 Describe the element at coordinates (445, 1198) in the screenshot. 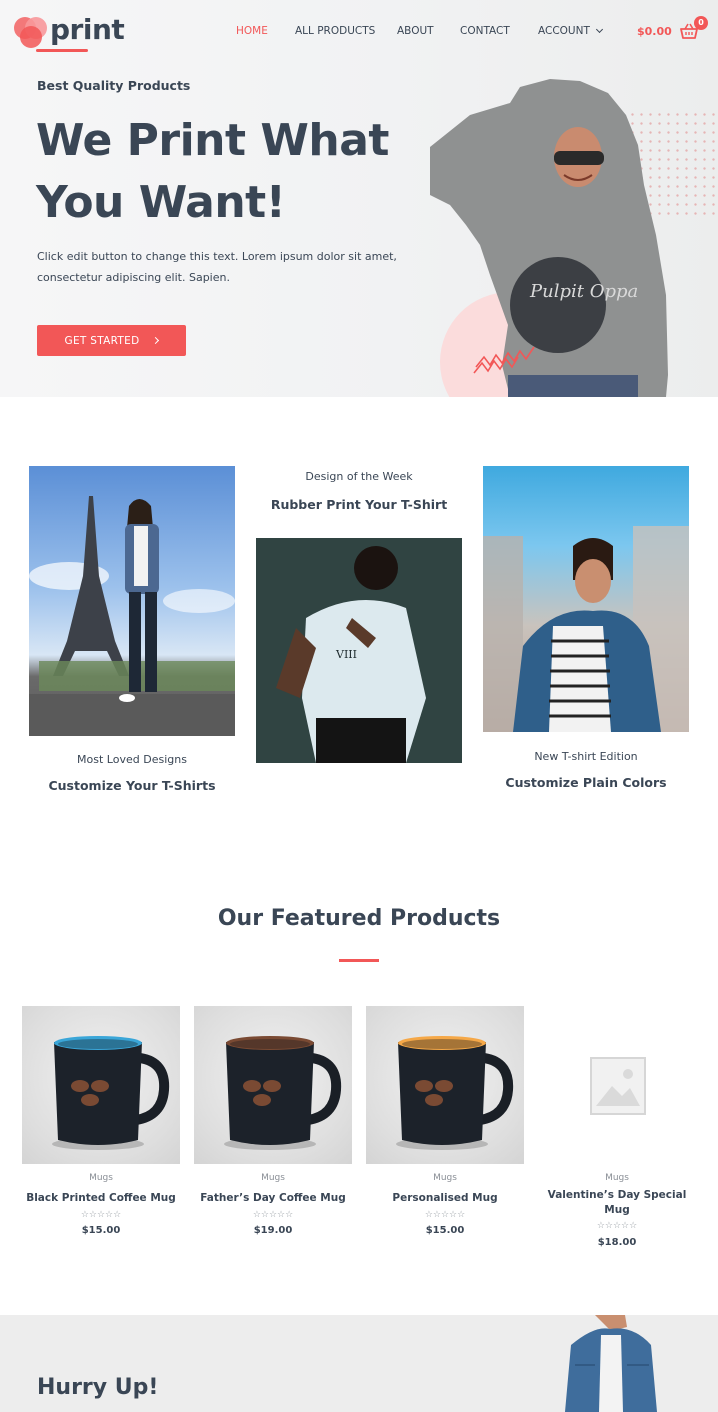

I see `product-name: Personalised Mug` at that location.